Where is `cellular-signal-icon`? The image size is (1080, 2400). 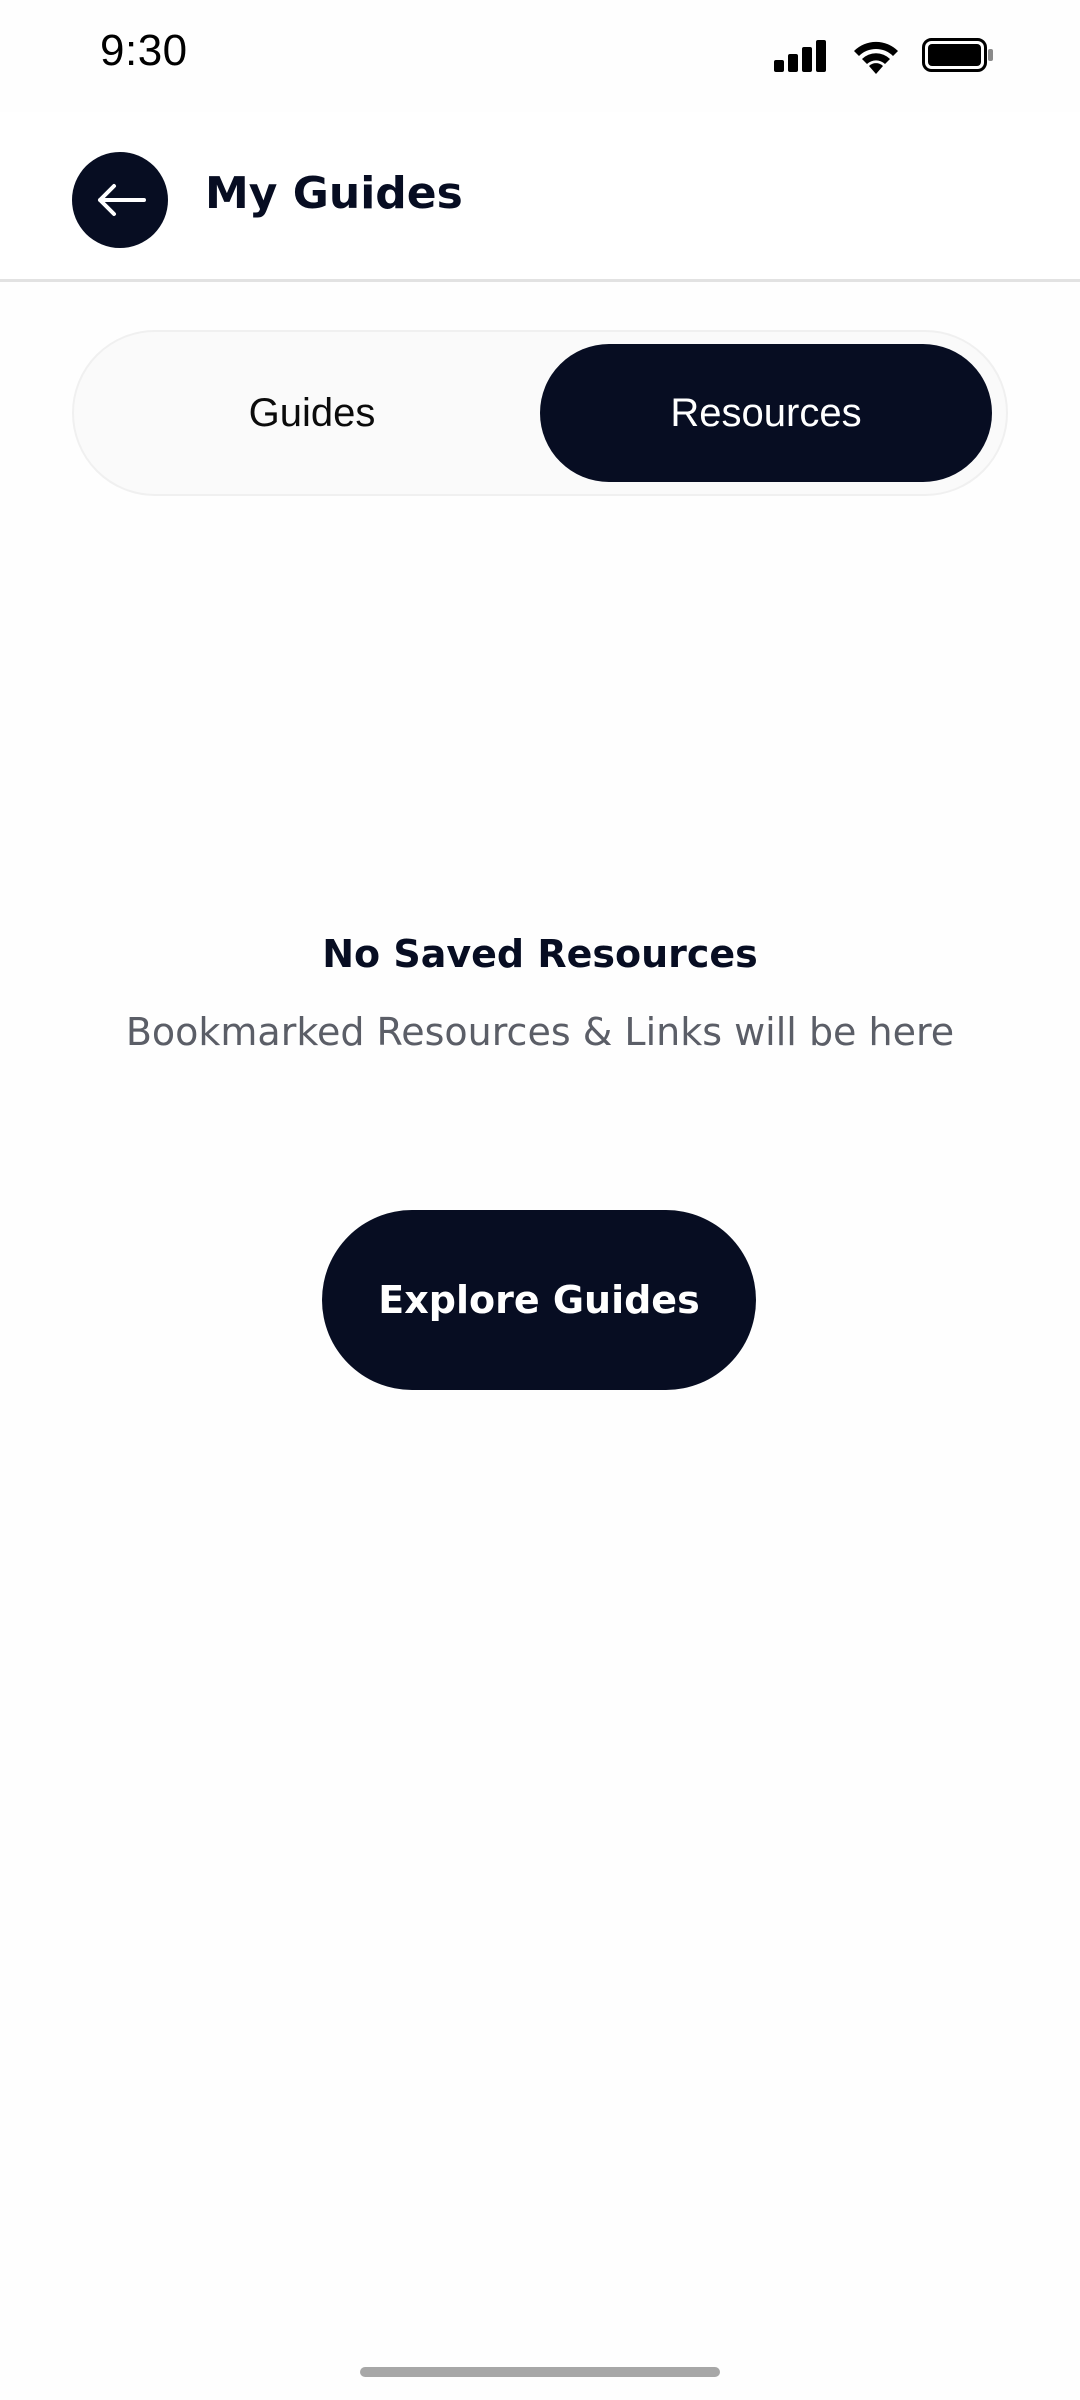
cellular-signal-icon is located at coordinates (802, 56).